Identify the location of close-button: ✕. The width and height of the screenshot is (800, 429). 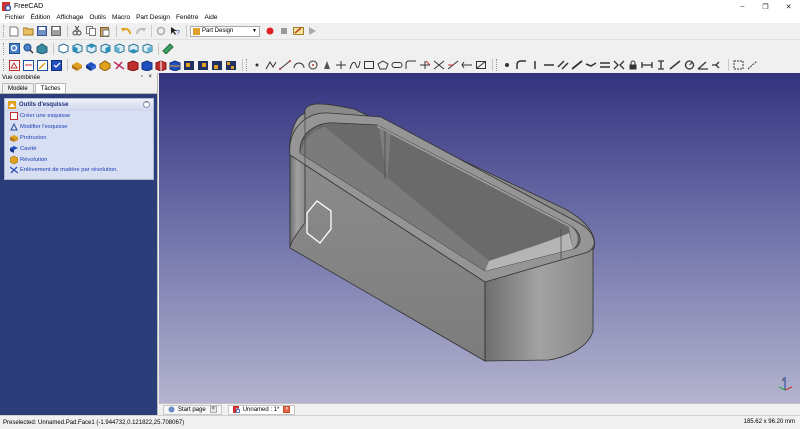
(788, 6).